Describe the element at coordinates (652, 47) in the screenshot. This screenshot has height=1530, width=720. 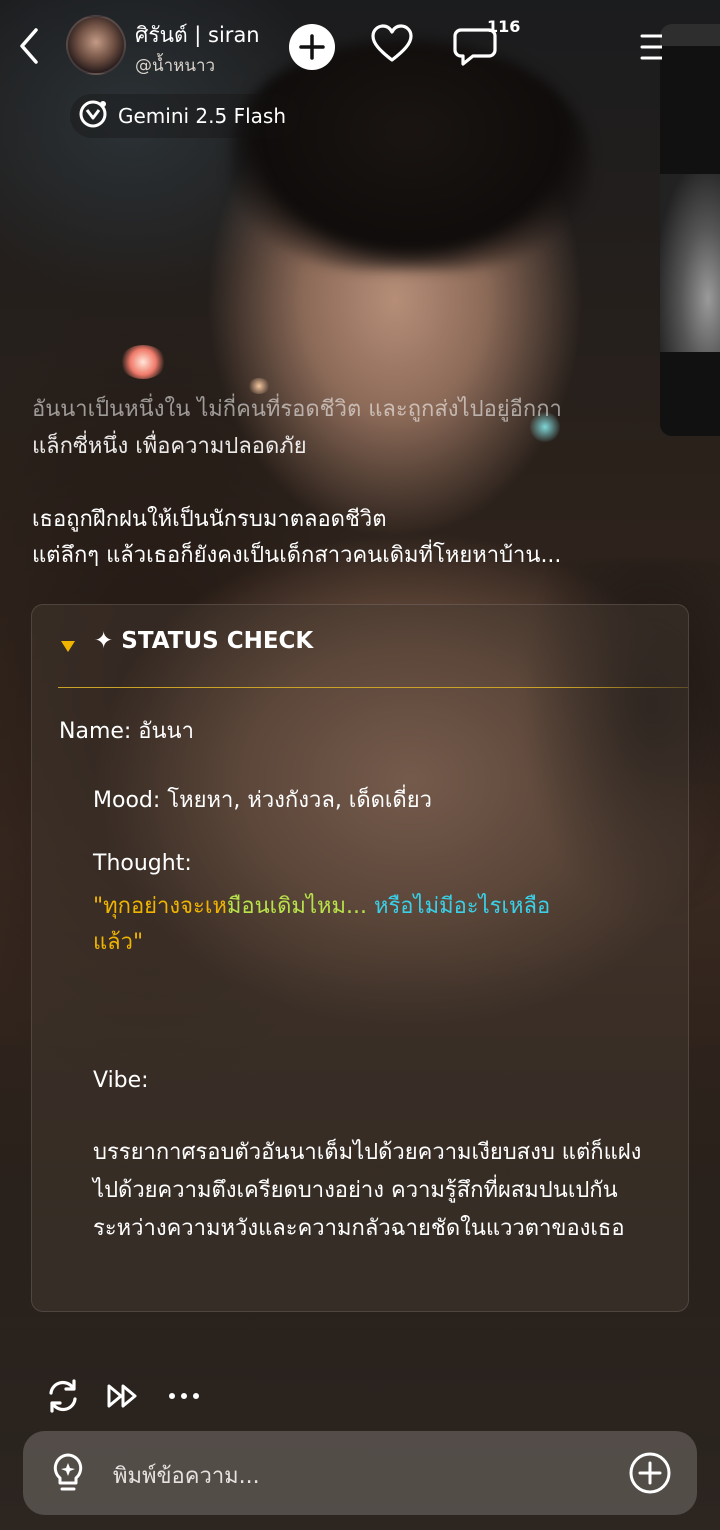
I see `menu-icon` at that location.